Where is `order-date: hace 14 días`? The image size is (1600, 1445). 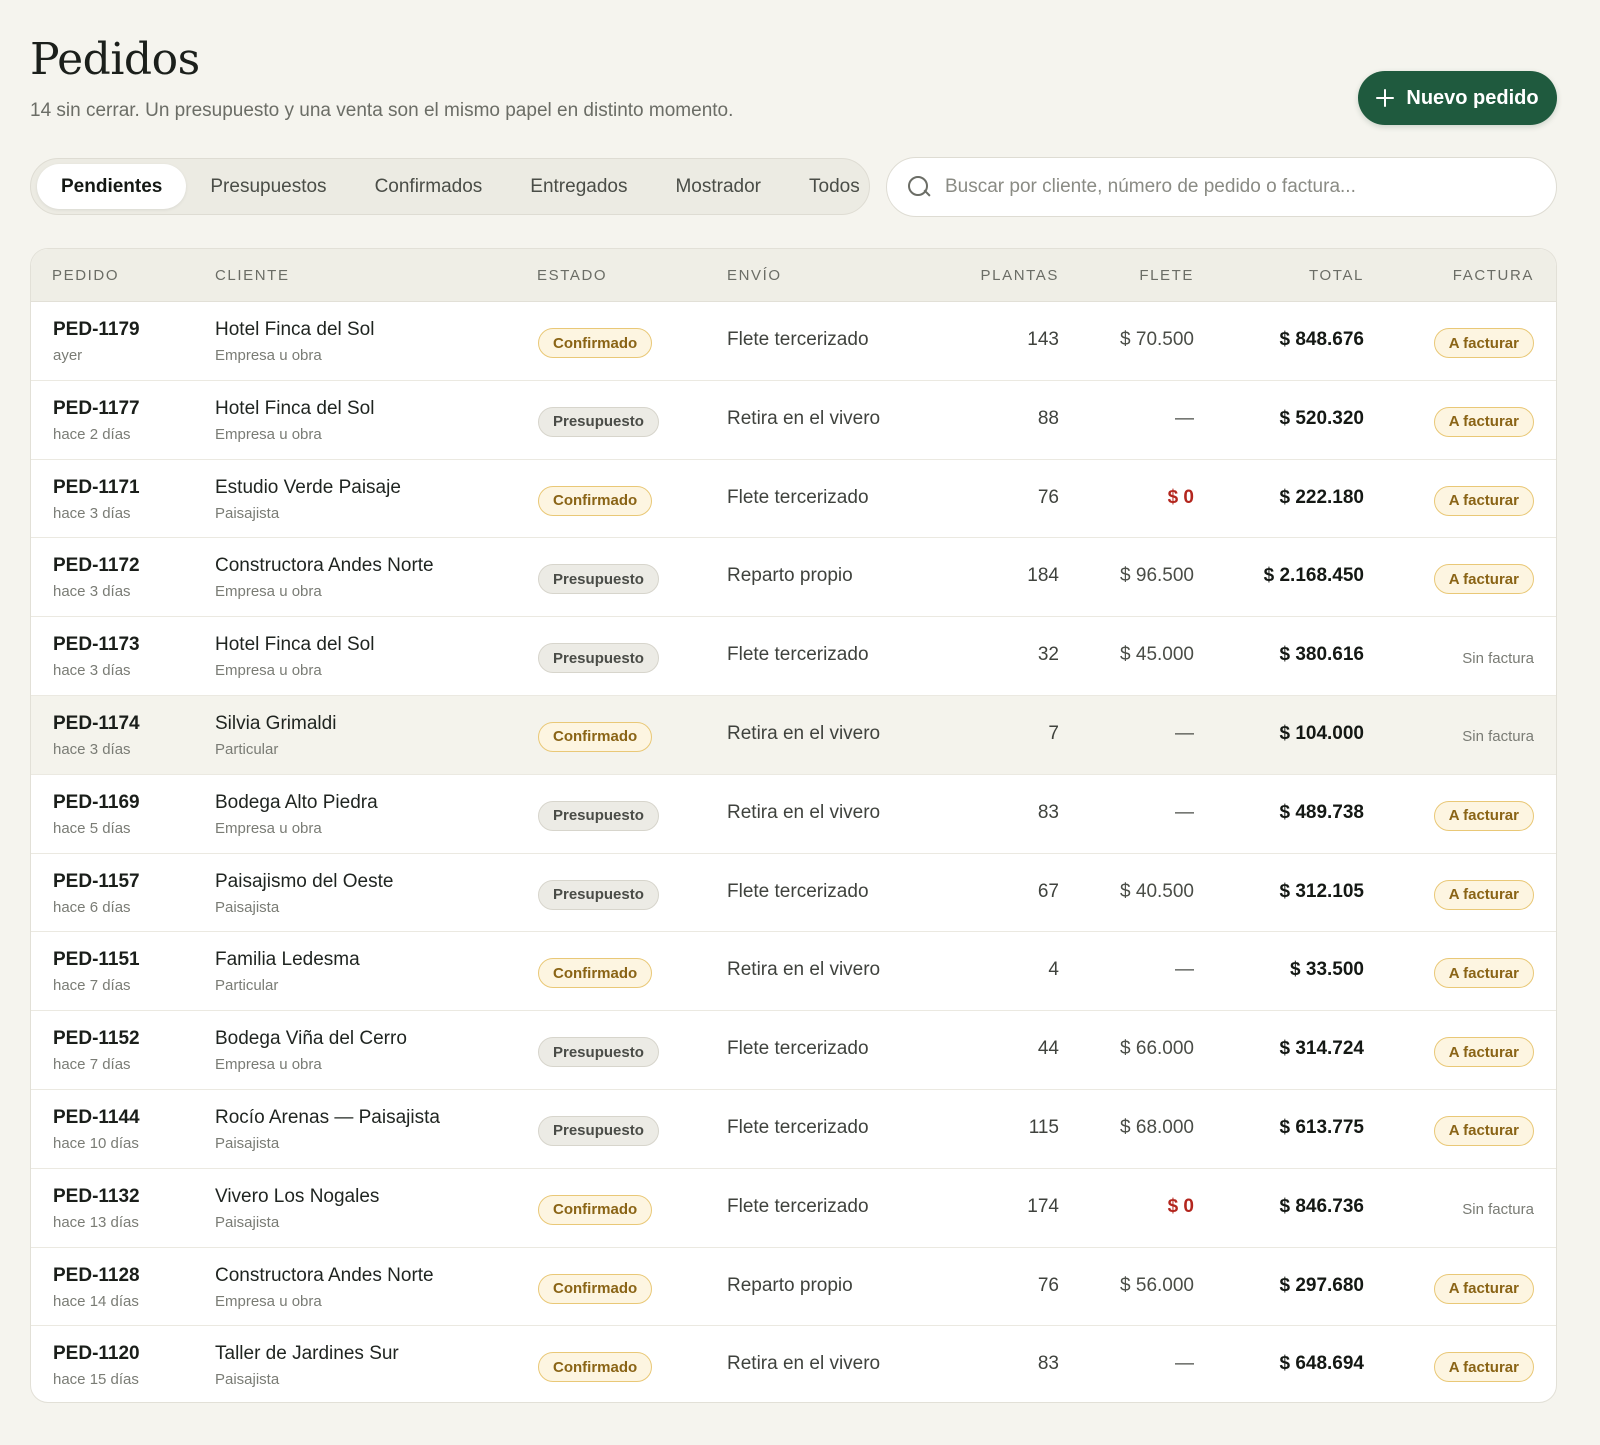 order-date: hace 14 días is located at coordinates (96, 1301).